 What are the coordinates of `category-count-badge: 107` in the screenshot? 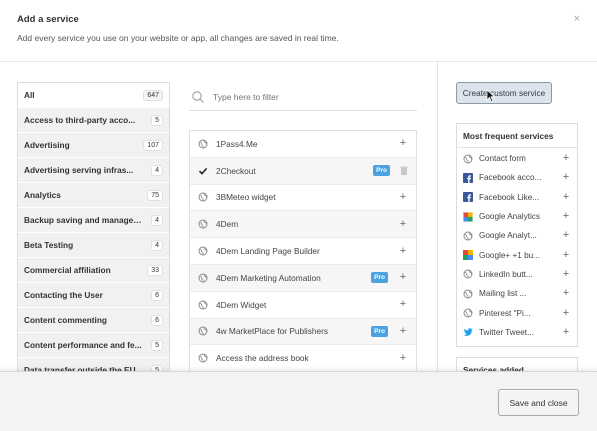 It's located at (153, 145).